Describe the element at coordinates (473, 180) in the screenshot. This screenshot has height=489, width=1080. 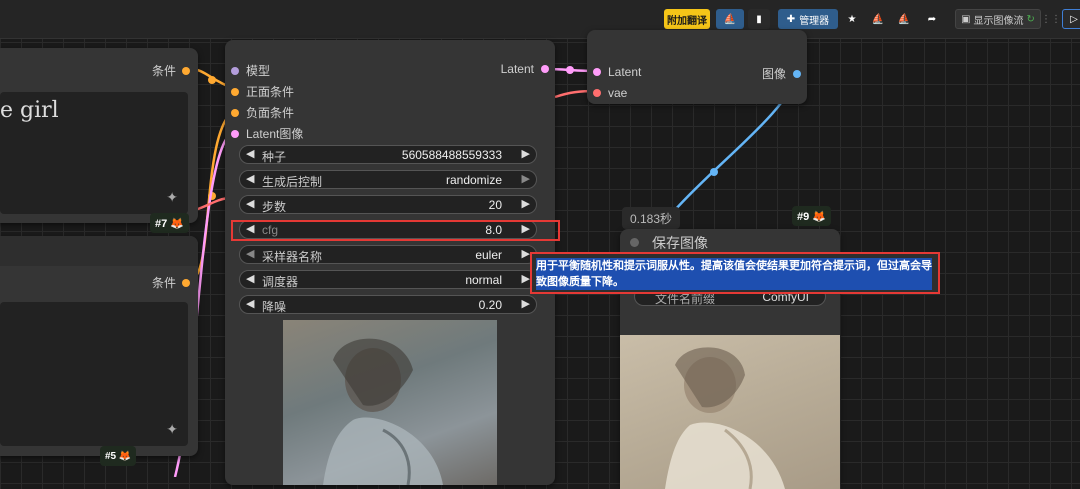
I see `widget-control-value: randomize` at that location.